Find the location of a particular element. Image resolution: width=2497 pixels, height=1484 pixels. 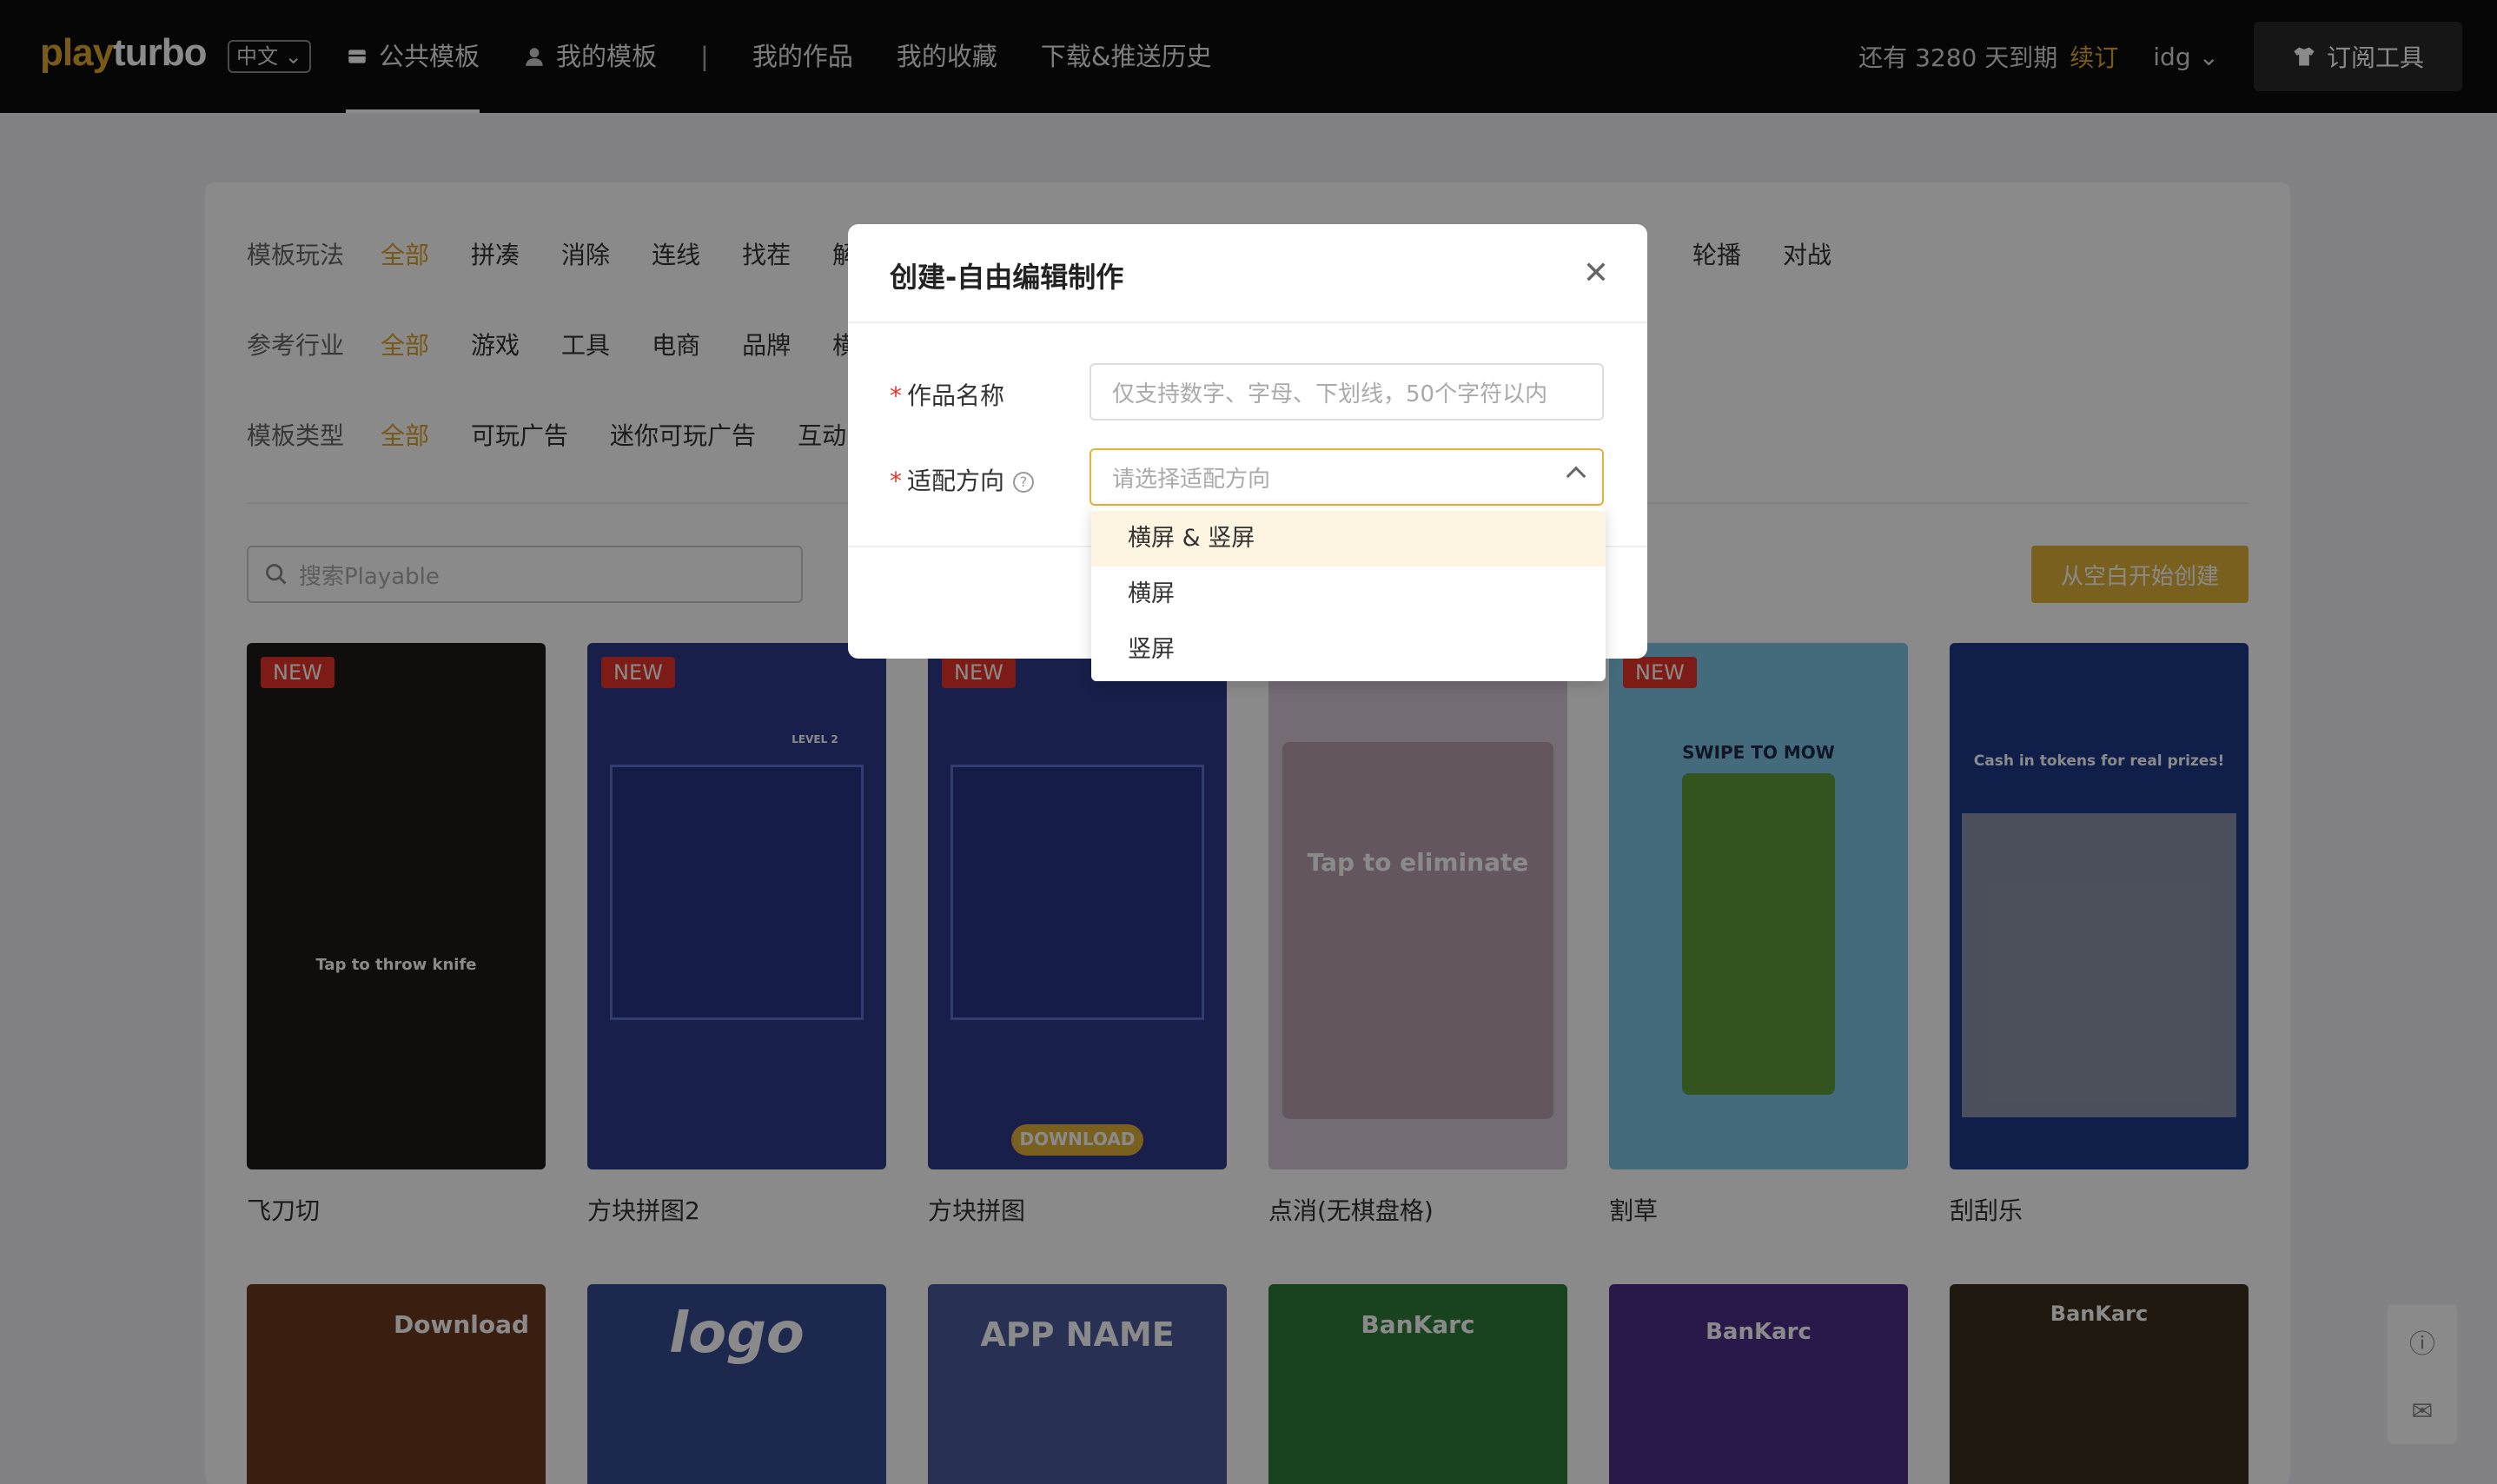

modal-title: 创建-自由编辑制作 is located at coordinates (1007, 277).